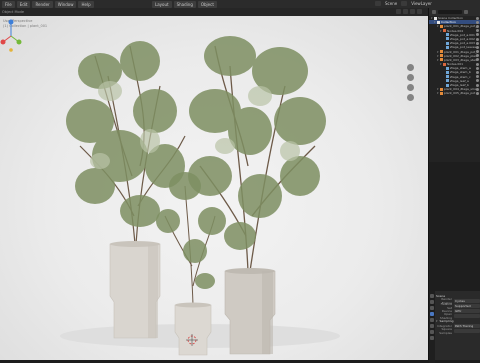 Image resolution: width=480 pixels, height=363 pixels. What do you see at coordinates (466, 12) in the screenshot?
I see `filter-icon` at bounding box center [466, 12].